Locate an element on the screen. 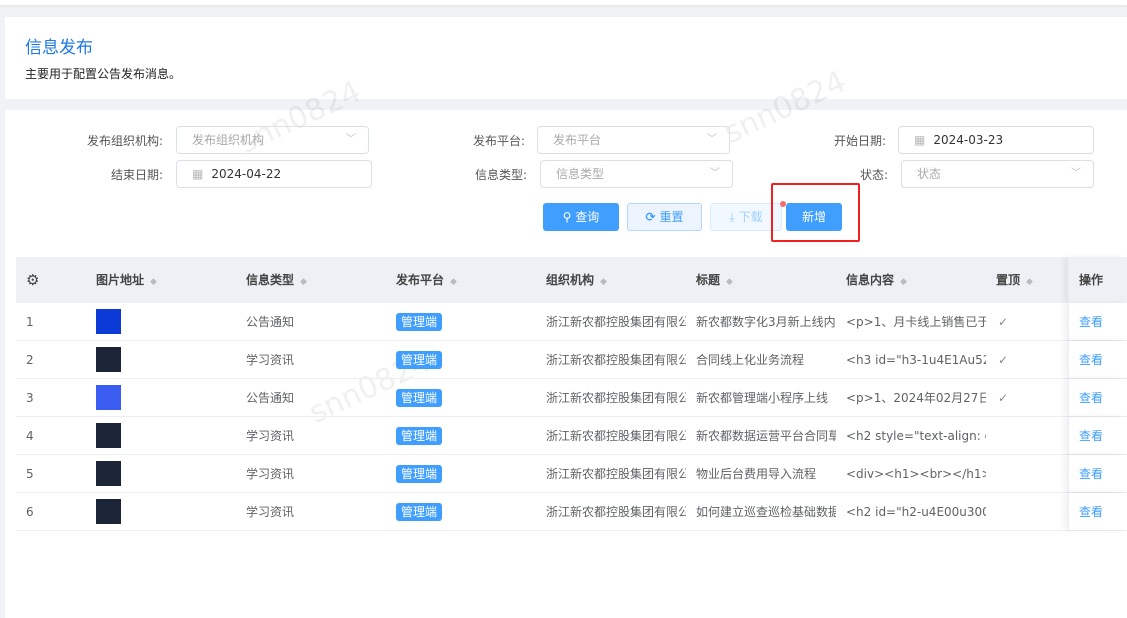 The image size is (1127, 618). end-date-value: 2024-04-22 is located at coordinates (246, 174).